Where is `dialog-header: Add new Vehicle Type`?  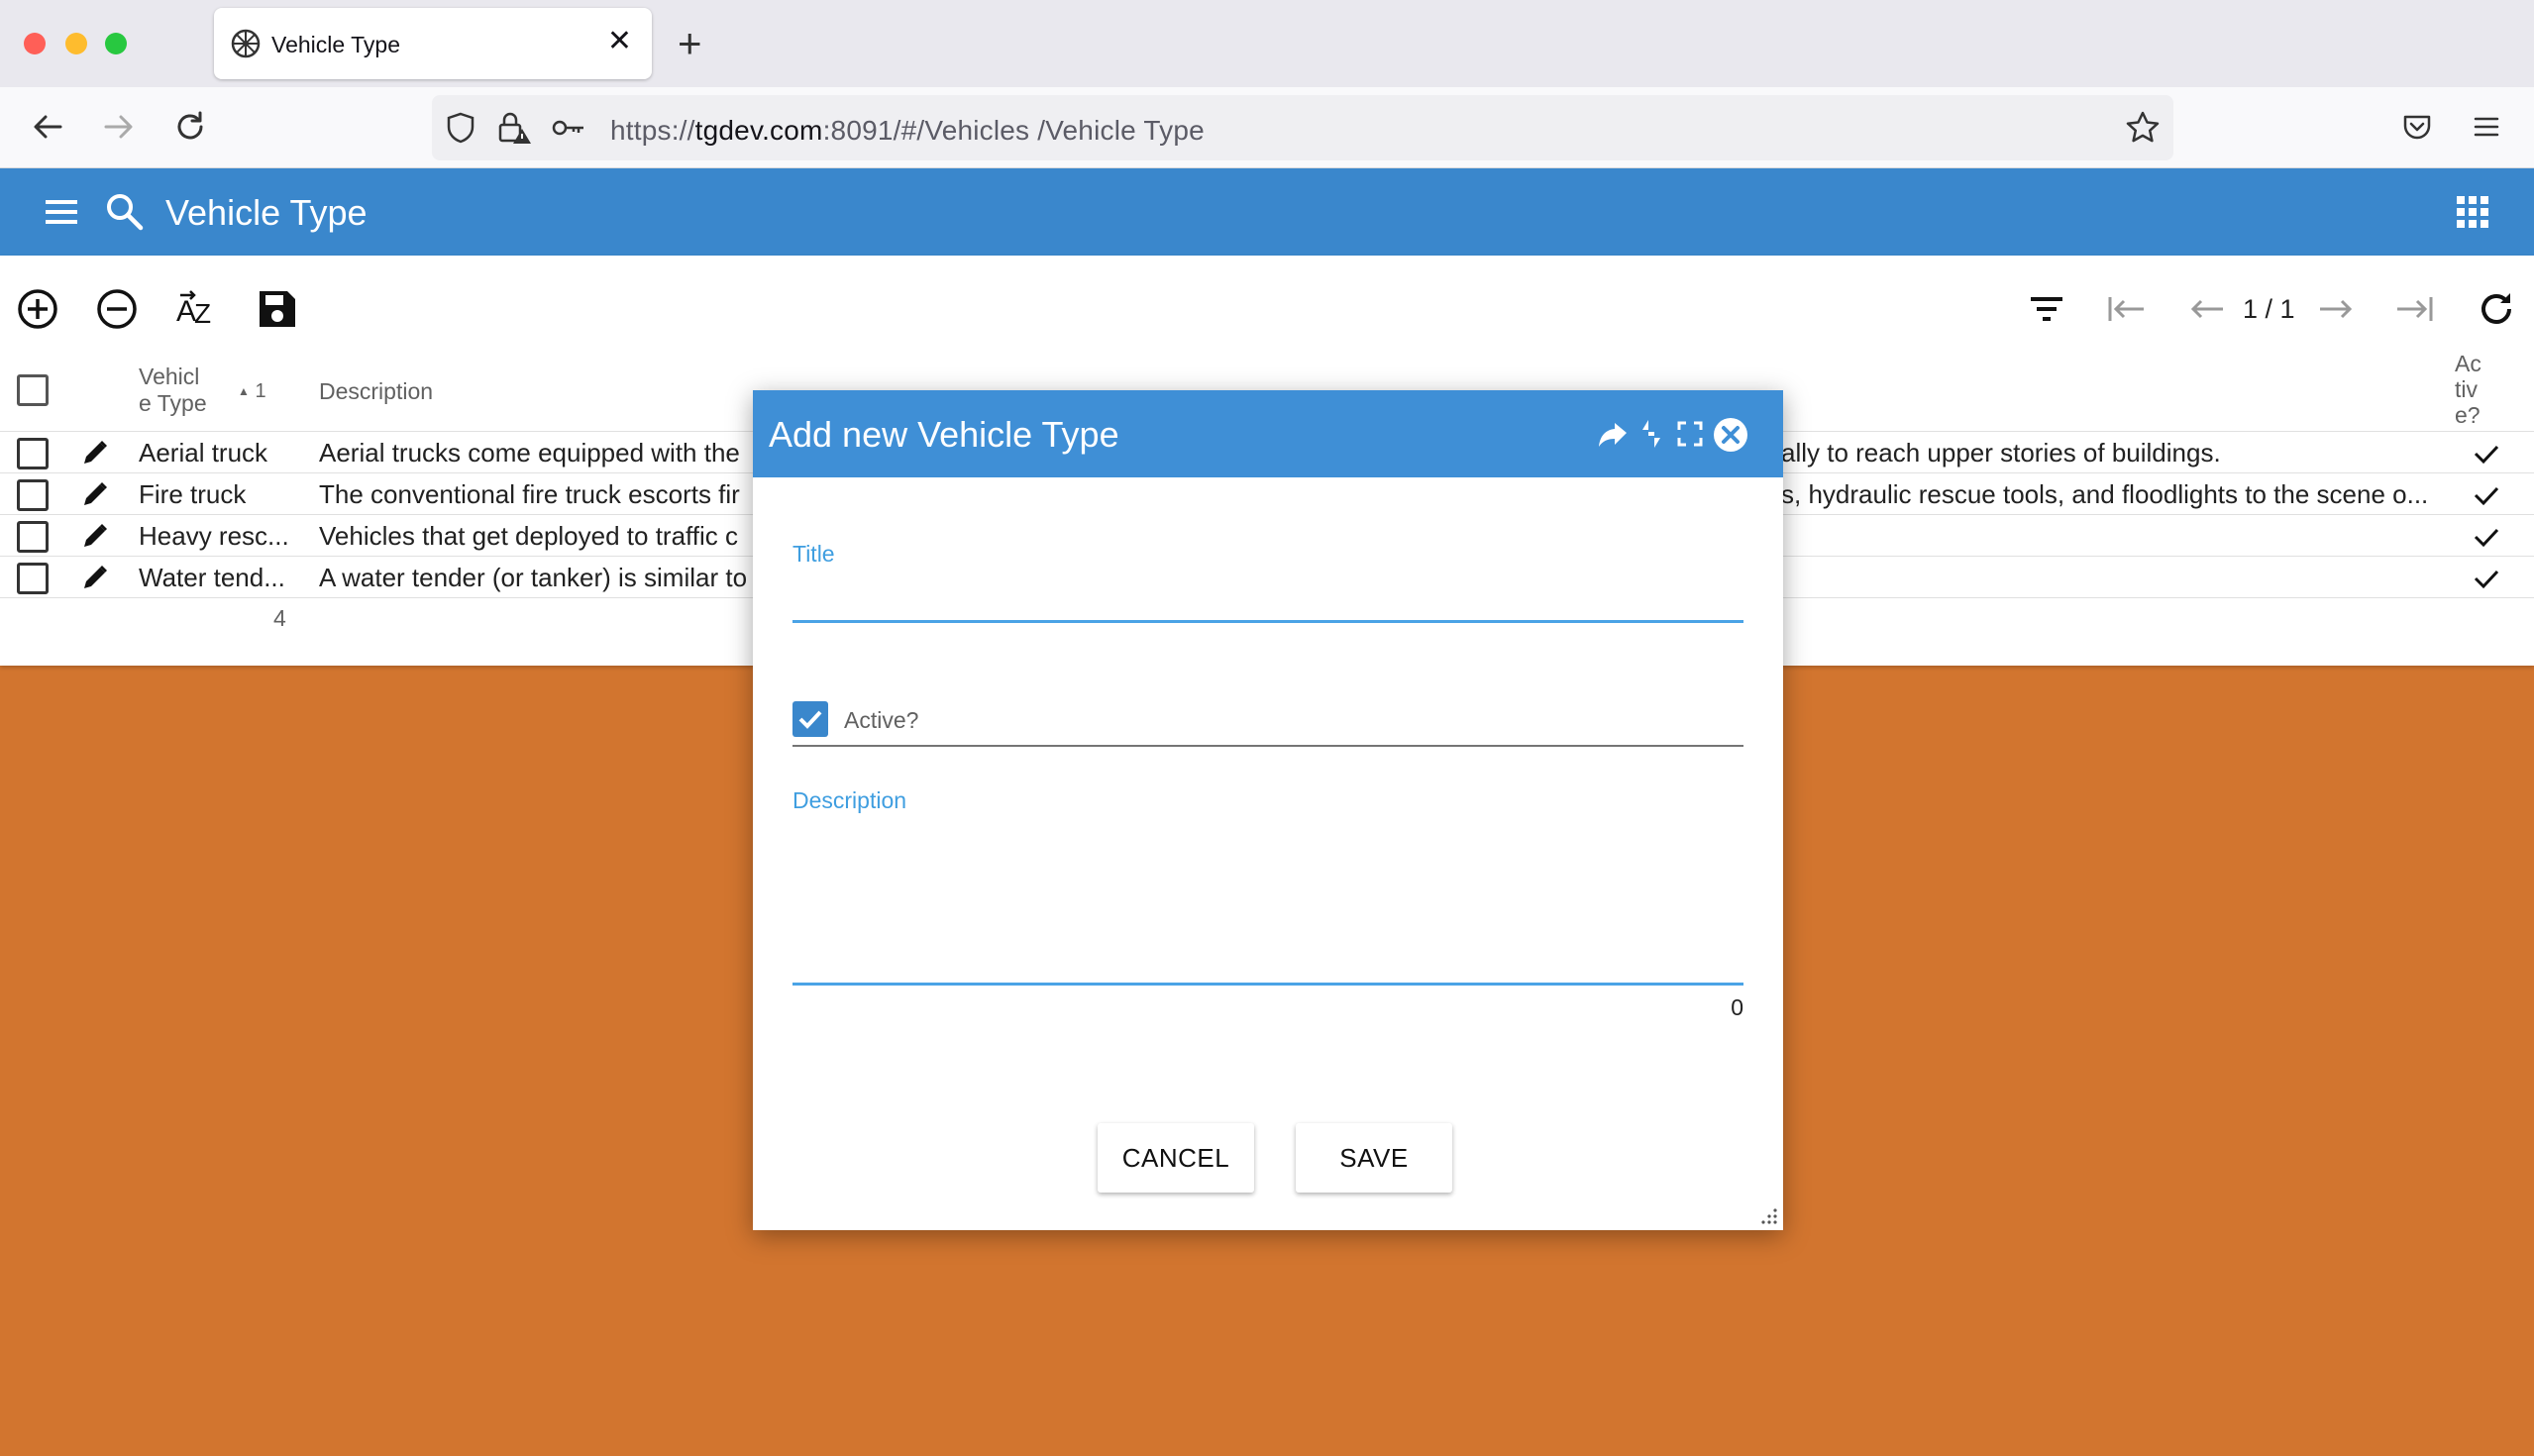 dialog-header: Add new Vehicle Type is located at coordinates (1268, 433).